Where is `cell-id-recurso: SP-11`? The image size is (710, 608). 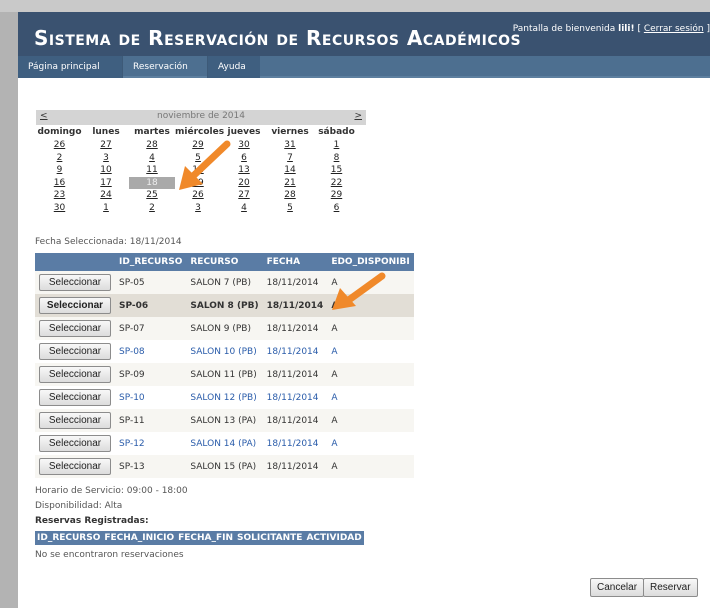
cell-id-recurso: SP-11 is located at coordinates (151, 420).